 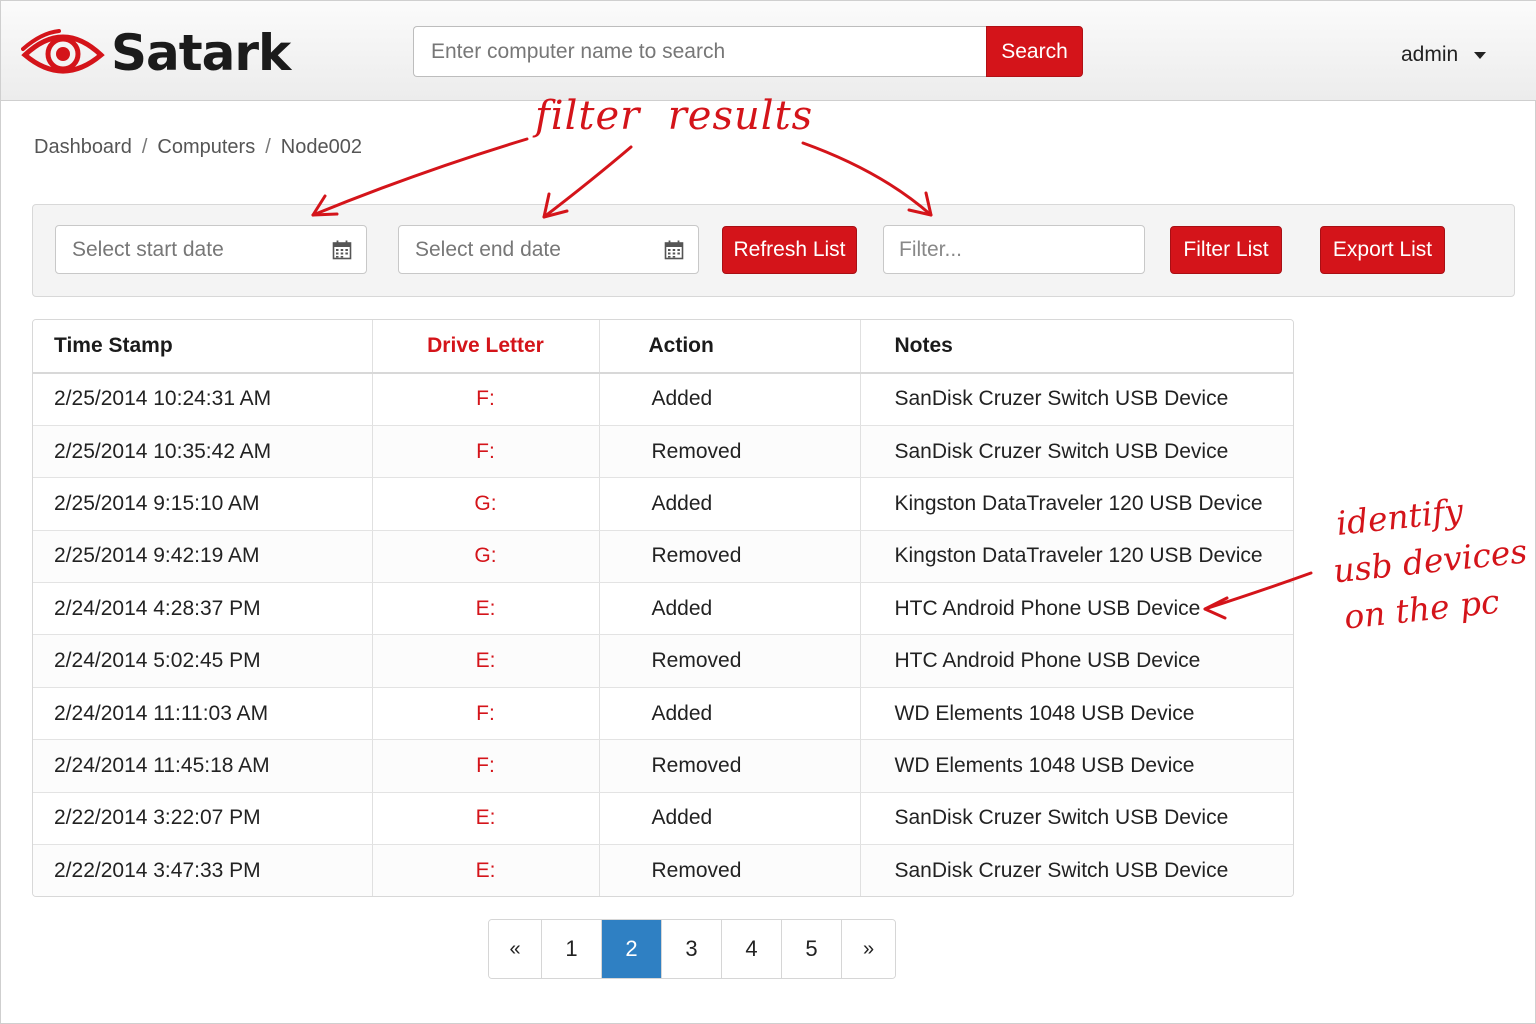 I want to click on breadcrumb-dashboard: Dashboard, so click(x=83, y=147).